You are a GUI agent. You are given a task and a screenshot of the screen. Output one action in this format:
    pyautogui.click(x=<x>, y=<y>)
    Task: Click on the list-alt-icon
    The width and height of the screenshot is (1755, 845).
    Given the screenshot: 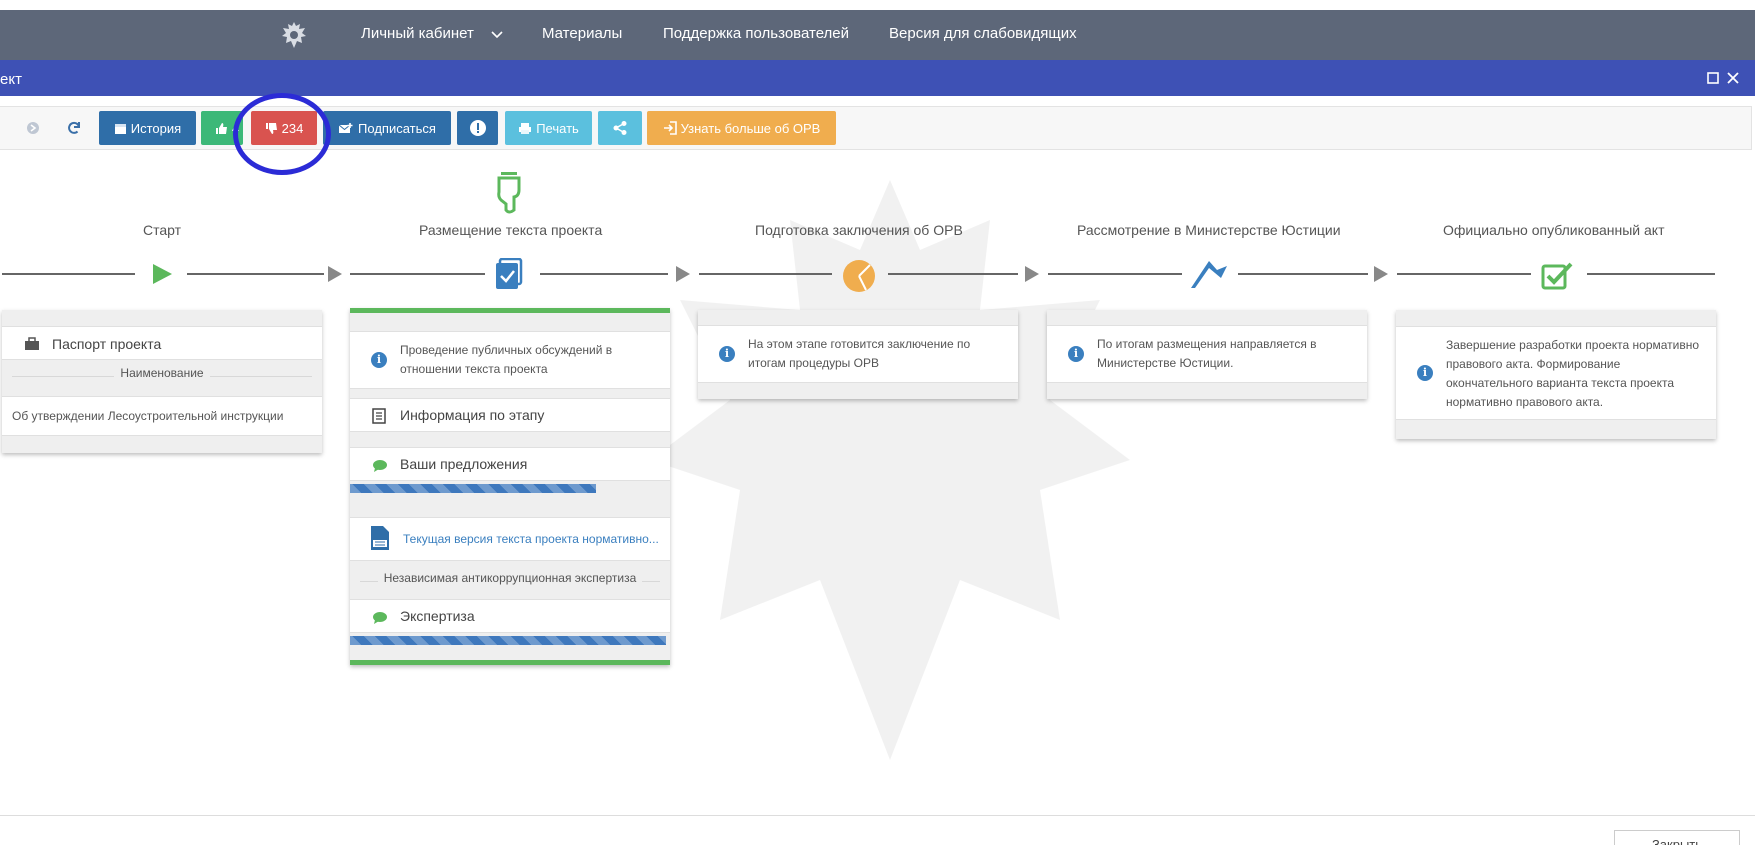 What is the action you would take?
    pyautogui.click(x=379, y=416)
    